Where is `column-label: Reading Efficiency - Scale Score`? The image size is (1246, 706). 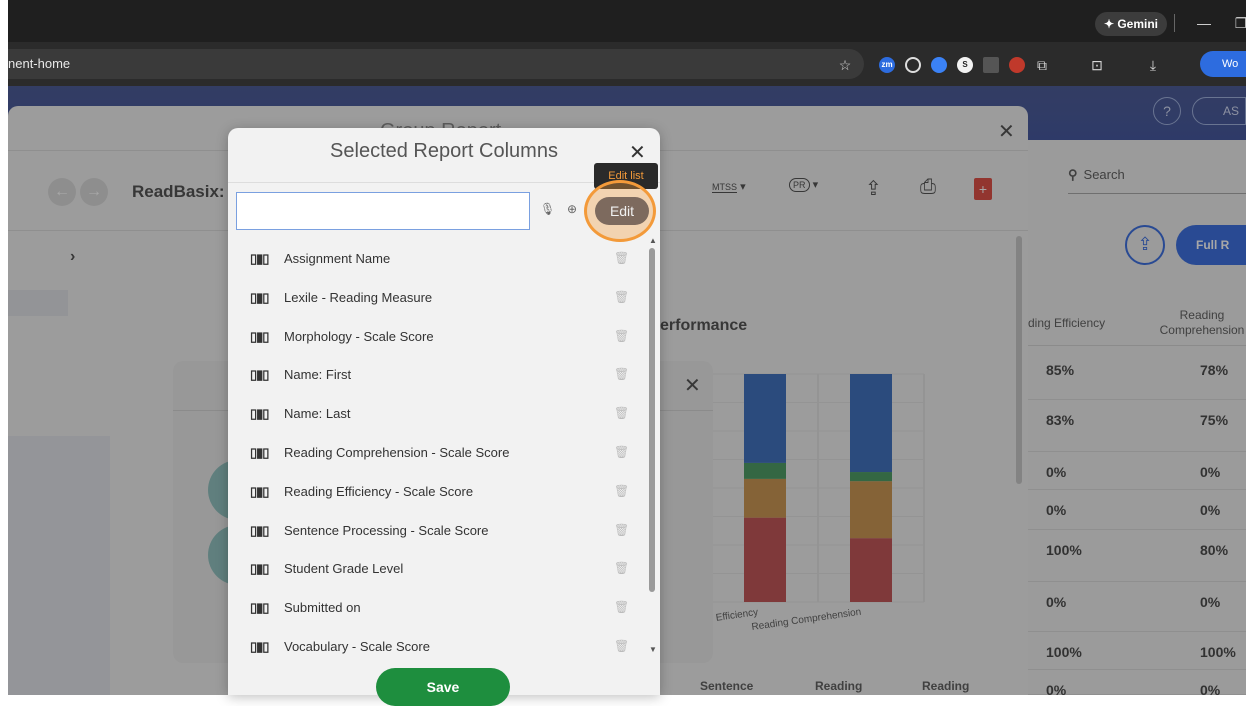 column-label: Reading Efficiency - Scale Score is located at coordinates (379, 491).